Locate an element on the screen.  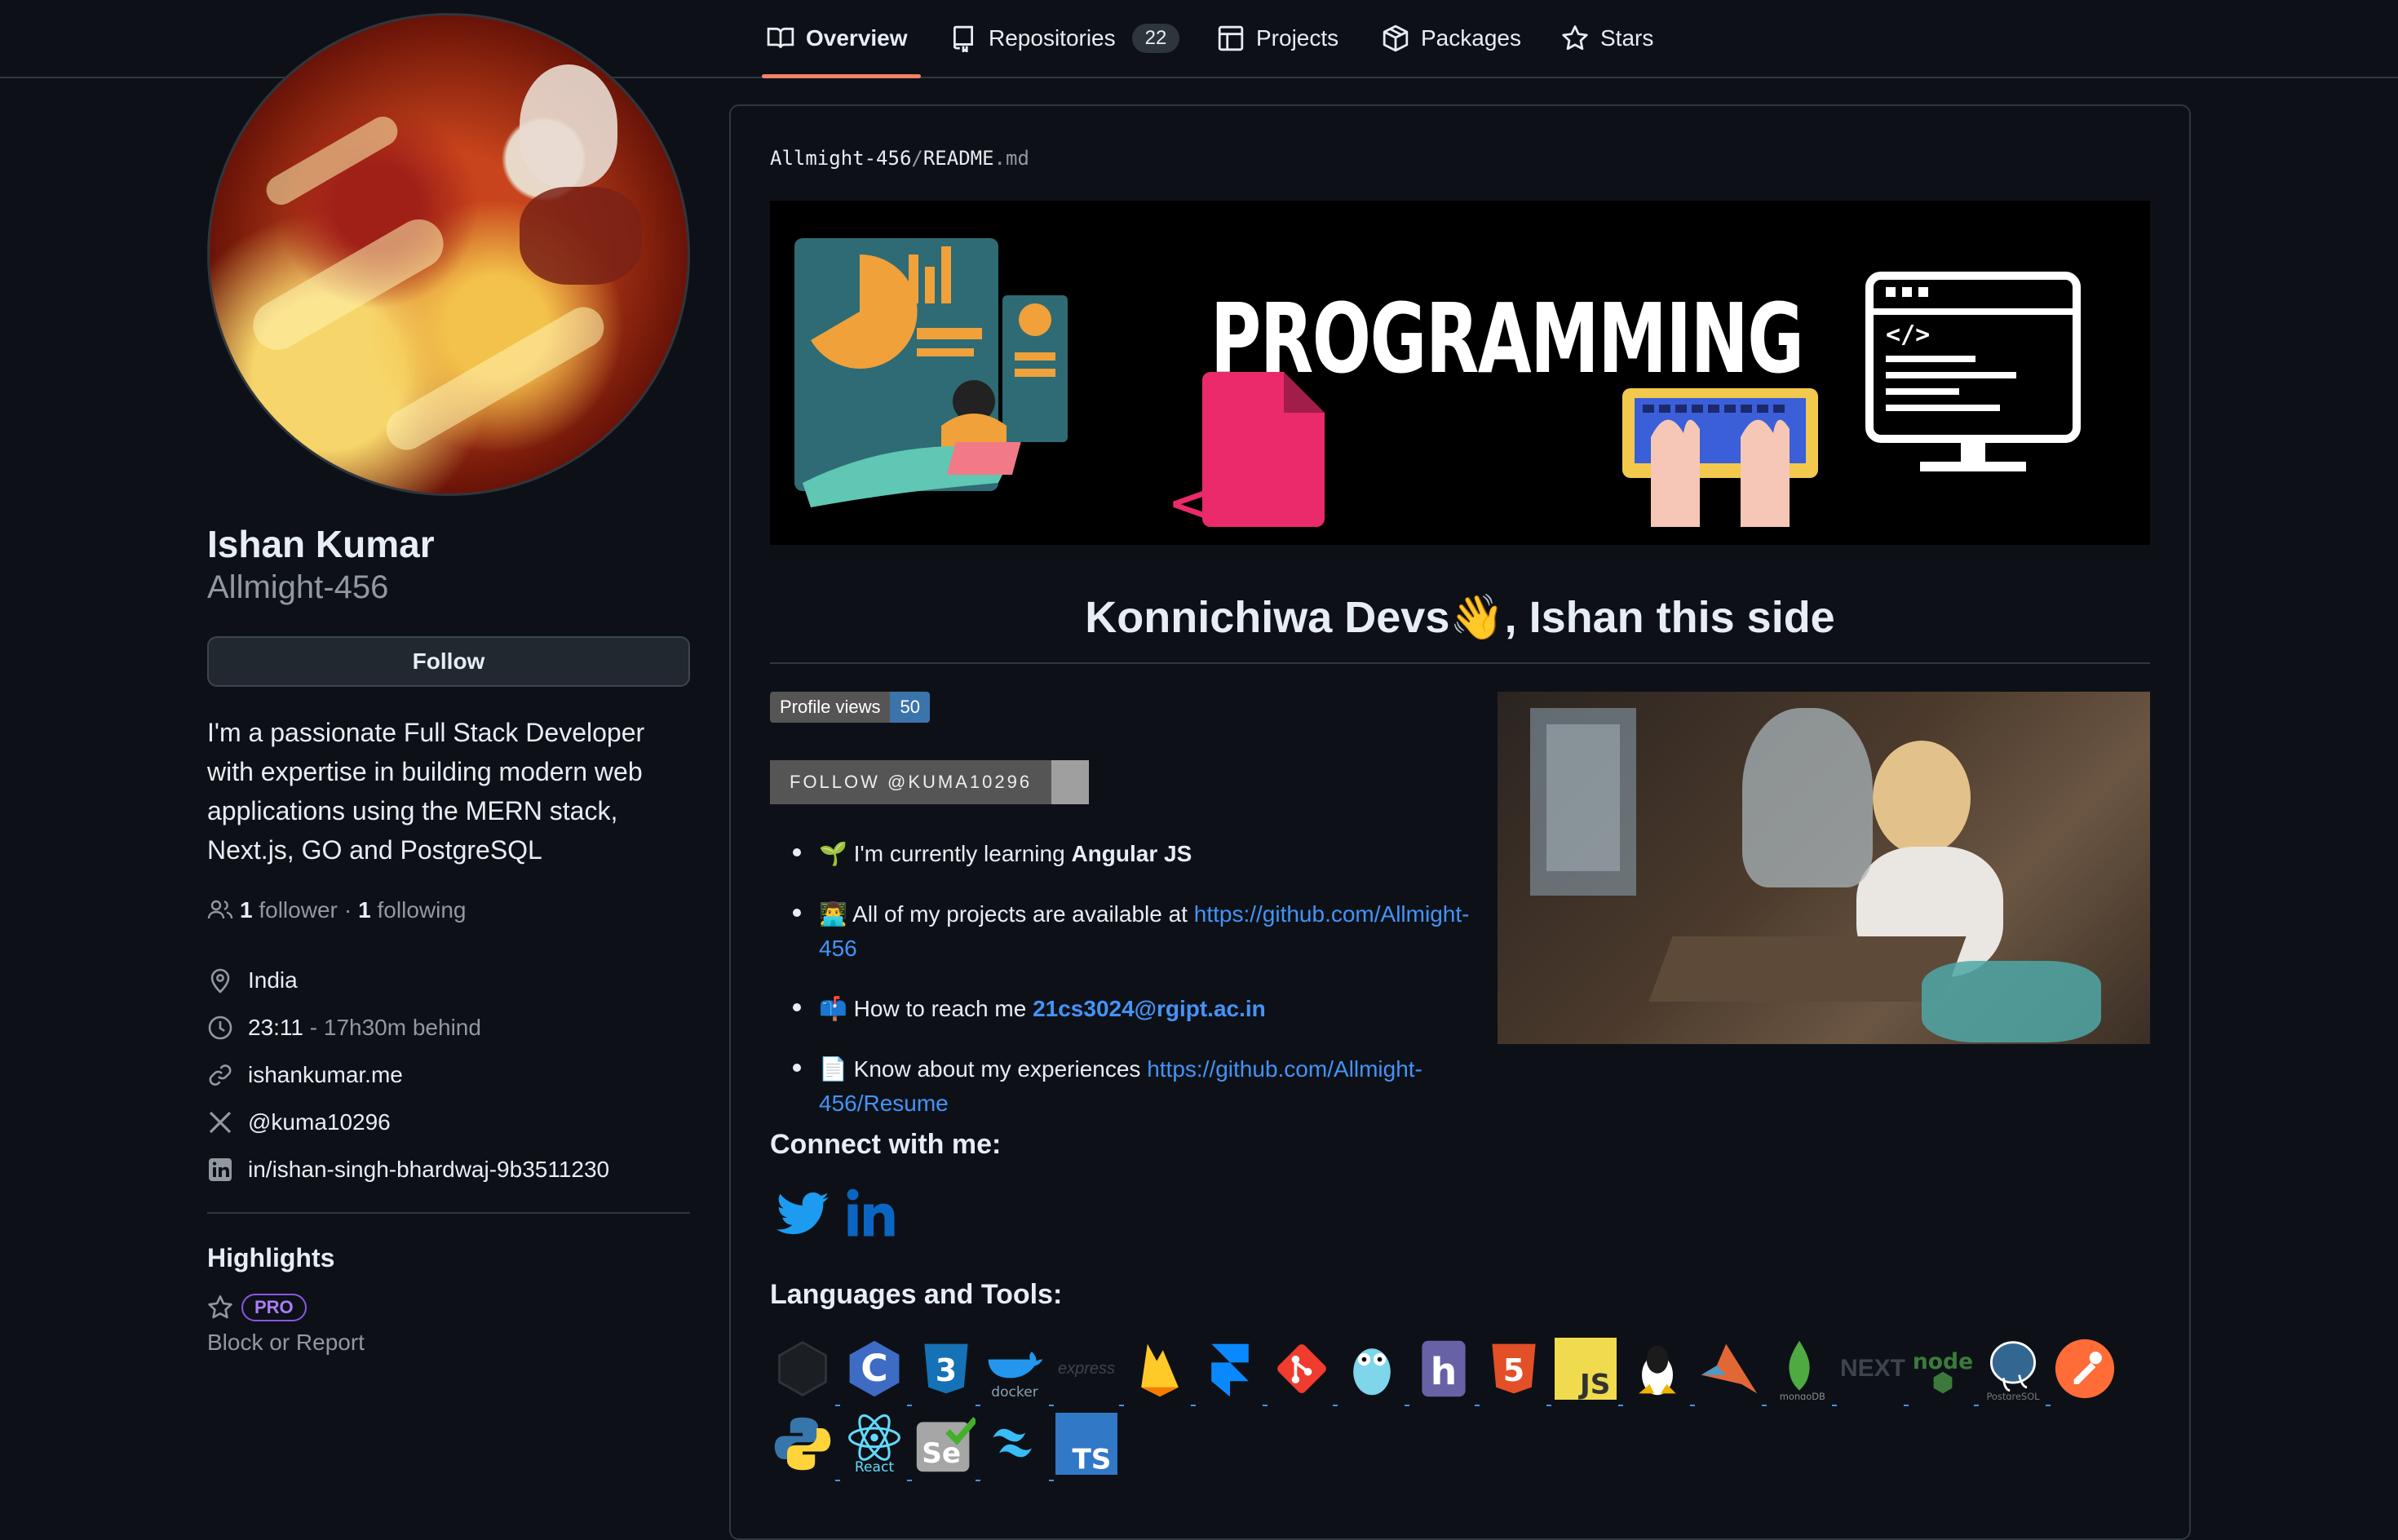
linkedin-link: in/ishan-singh-bhardwaj-9b3511230 is located at coordinates (428, 1170).